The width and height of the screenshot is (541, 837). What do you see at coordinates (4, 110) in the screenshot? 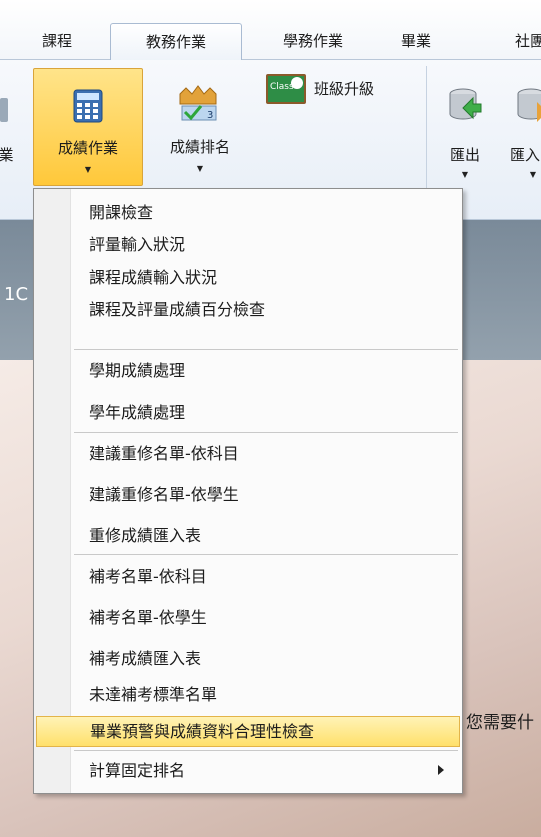
I see `partial-icon` at bounding box center [4, 110].